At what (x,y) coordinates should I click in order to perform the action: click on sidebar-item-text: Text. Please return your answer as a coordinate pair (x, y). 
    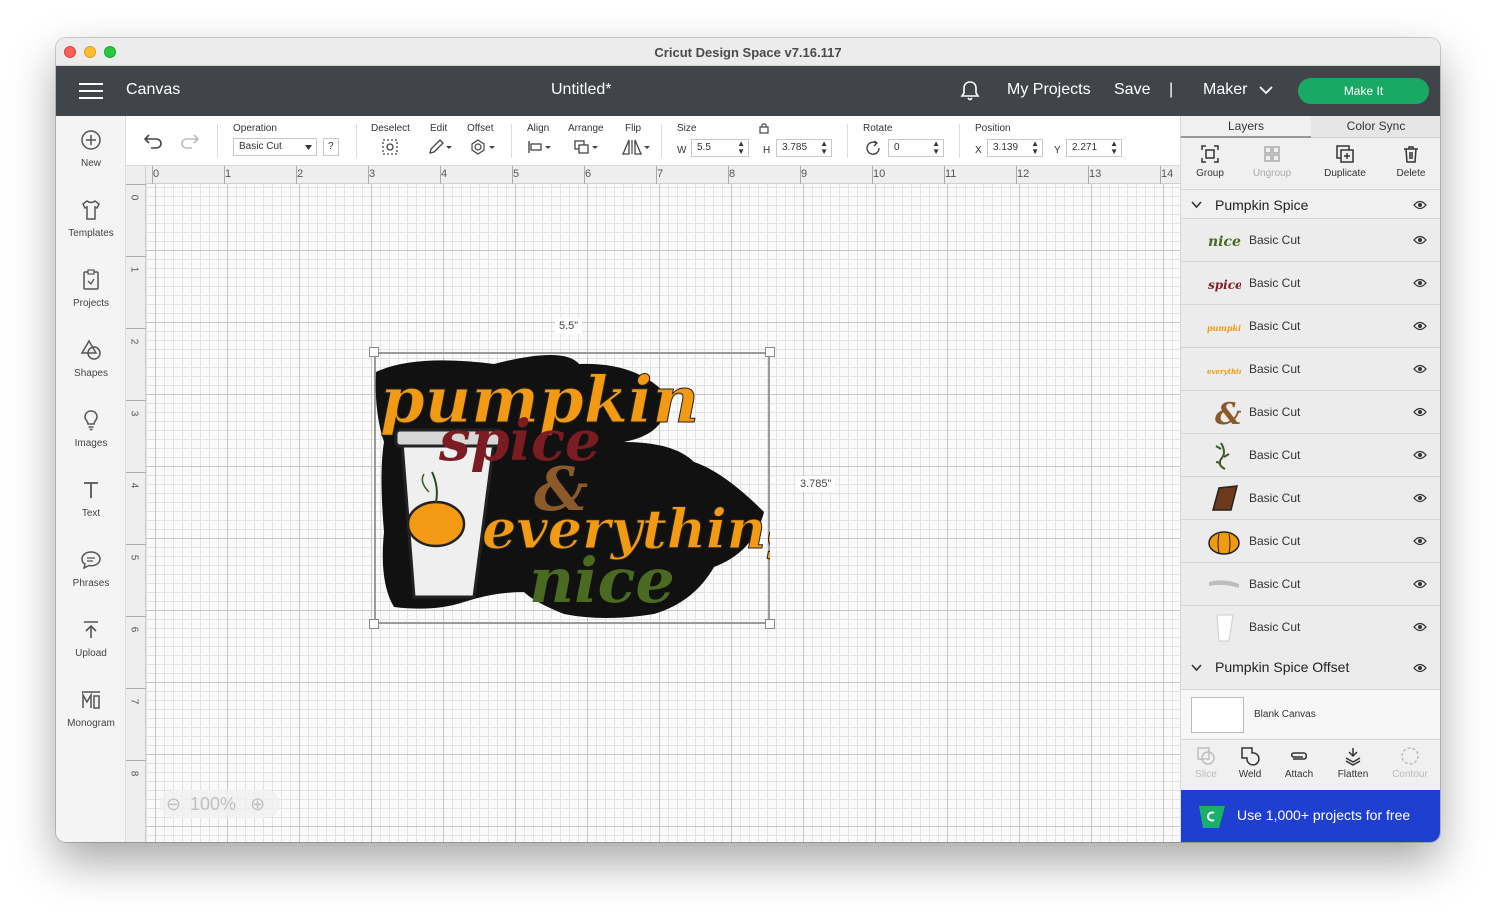
    Looking at the image, I should click on (91, 508).